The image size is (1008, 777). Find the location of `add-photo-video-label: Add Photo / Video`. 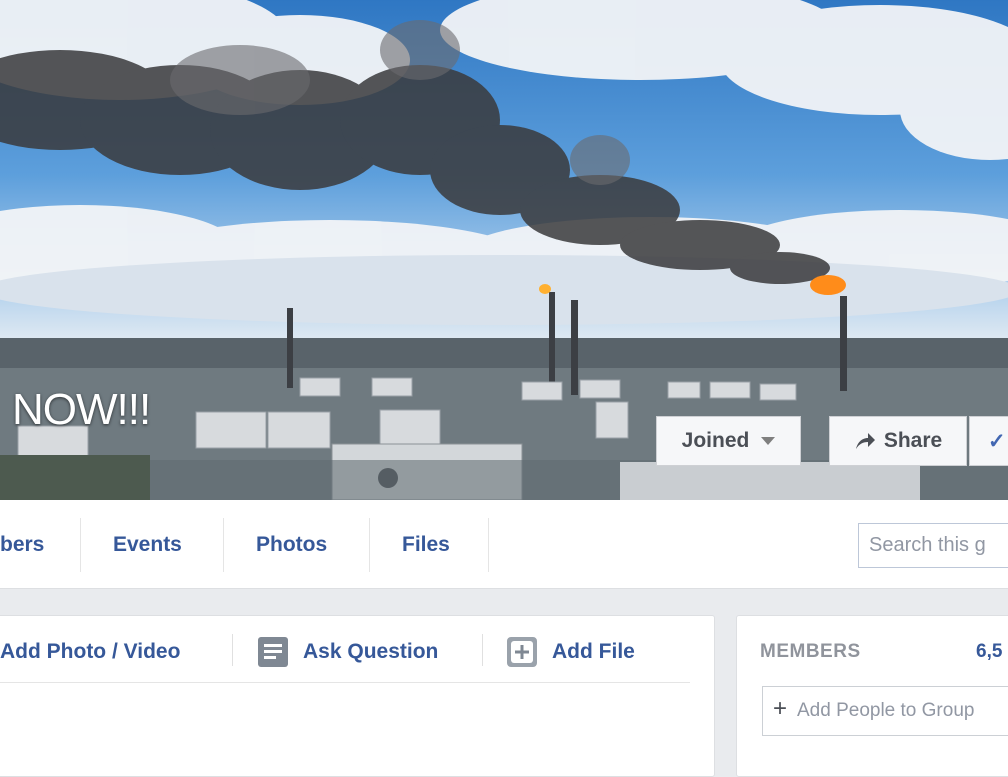

add-photo-video-label: Add Photo / Video is located at coordinates (90, 651).